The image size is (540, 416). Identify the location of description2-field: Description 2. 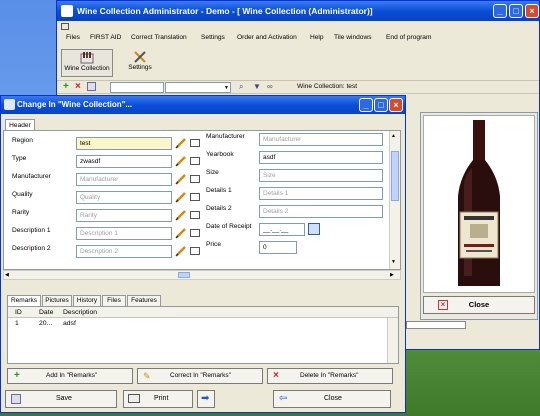
(124, 251).